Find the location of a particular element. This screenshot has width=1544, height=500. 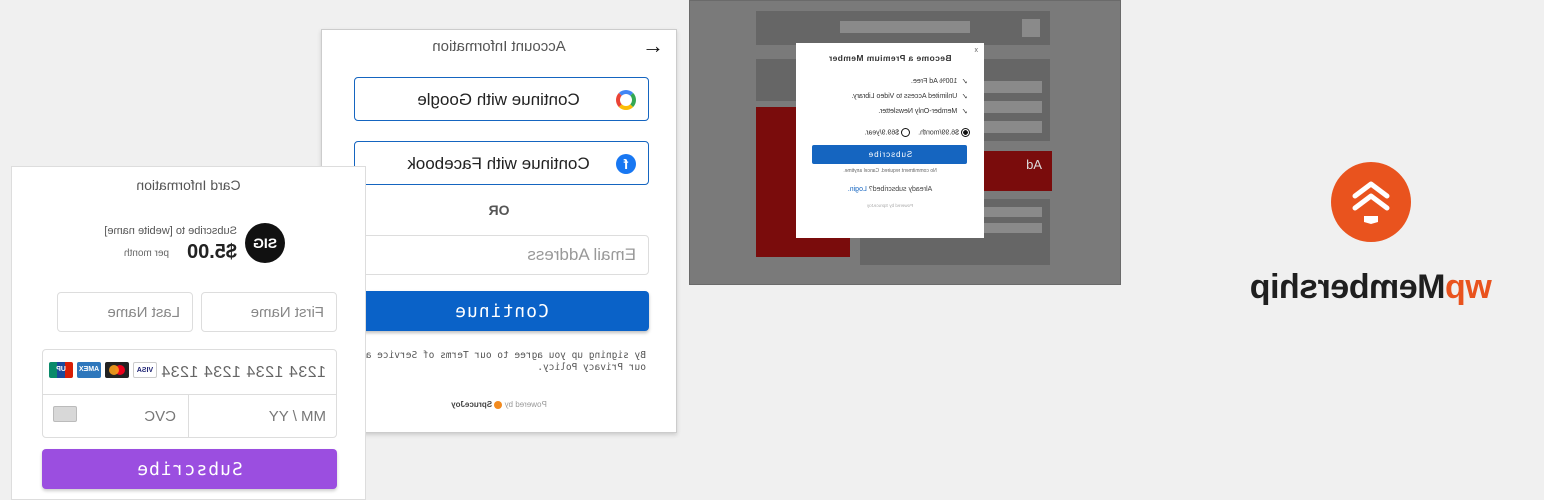

benefit-item: ✓ Unlimited Access to Video Library. is located at coordinates (887, 96).